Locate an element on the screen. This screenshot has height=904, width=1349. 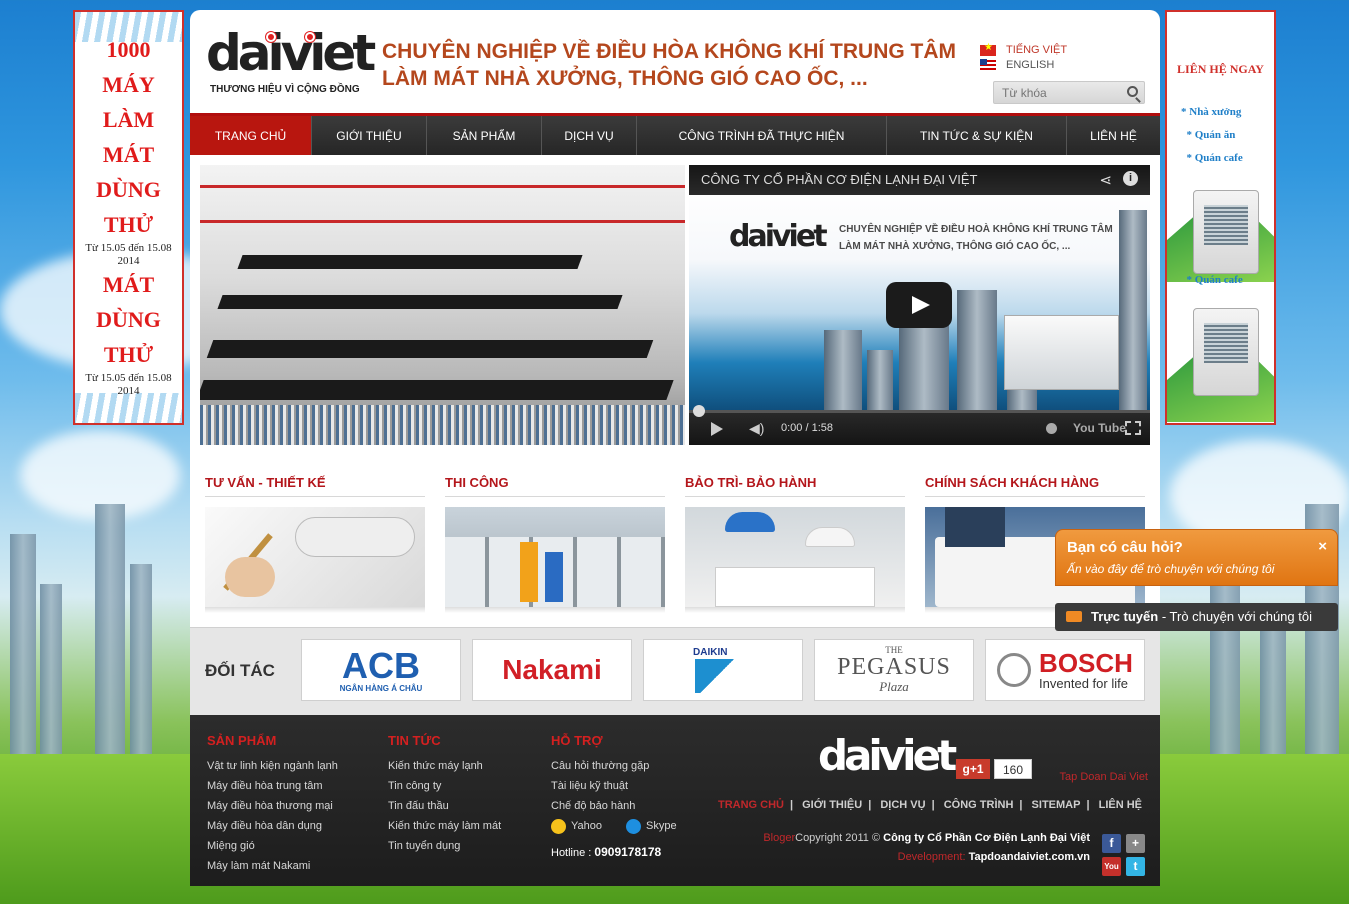
worker is located at coordinates (529, 572).